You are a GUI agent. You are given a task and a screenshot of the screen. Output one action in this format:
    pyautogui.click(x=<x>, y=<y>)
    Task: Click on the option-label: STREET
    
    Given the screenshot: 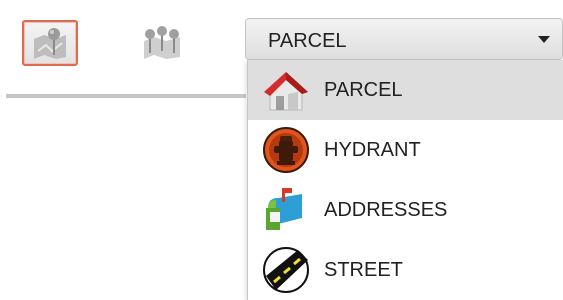 What is the action you would take?
    pyautogui.click(x=363, y=270)
    